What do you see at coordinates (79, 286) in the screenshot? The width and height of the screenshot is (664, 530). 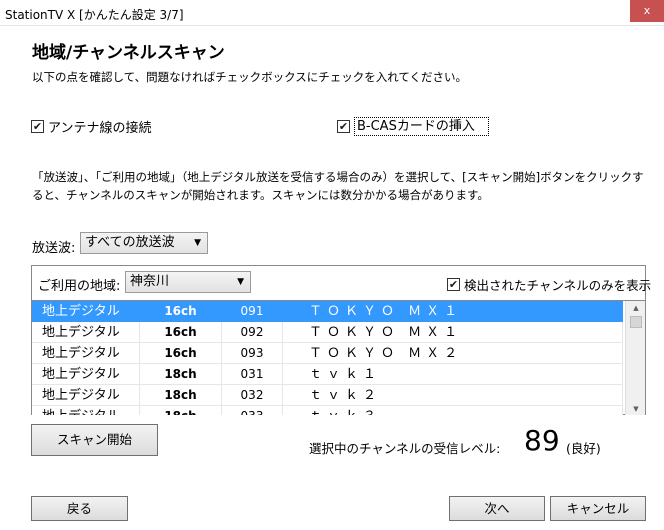 I see `region-label: ご利用の地域:` at bounding box center [79, 286].